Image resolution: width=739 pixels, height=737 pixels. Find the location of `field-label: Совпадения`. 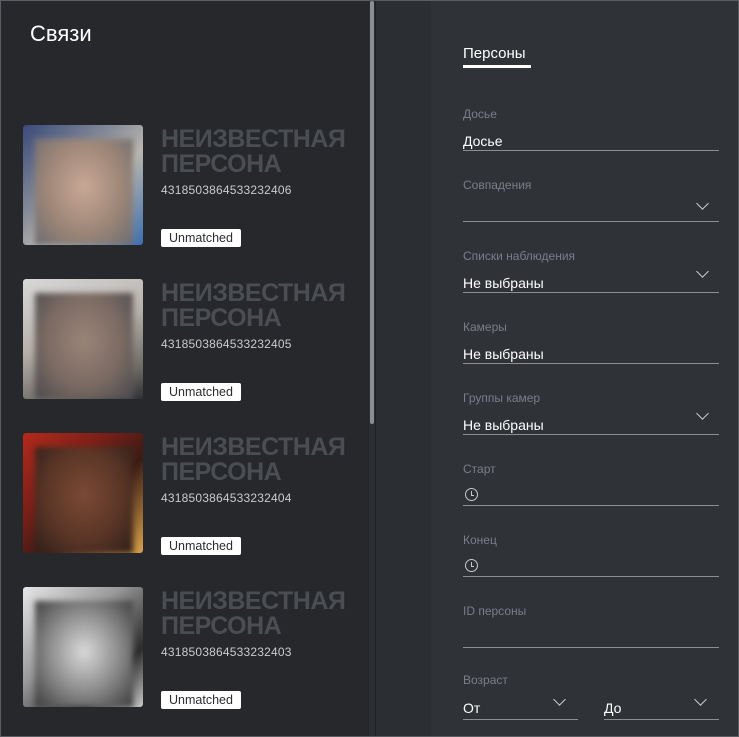

field-label: Совпадения is located at coordinates (497, 185).